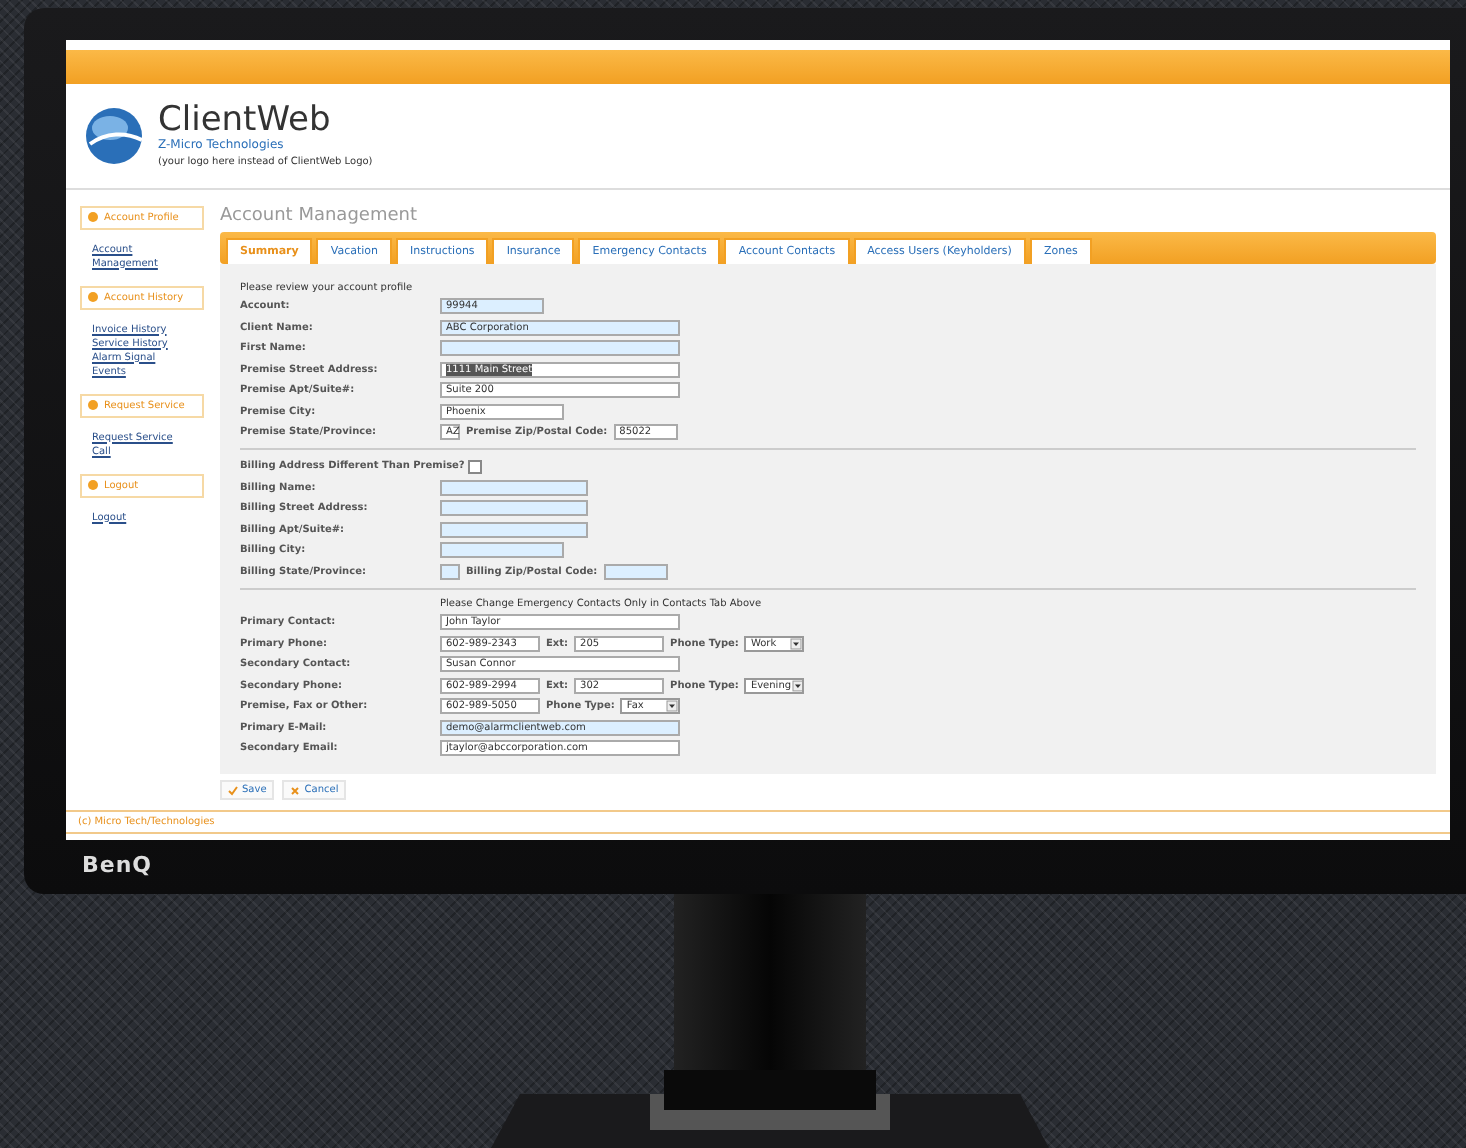 Image resolution: width=1466 pixels, height=1148 pixels. I want to click on checkbox, so click(475, 466).